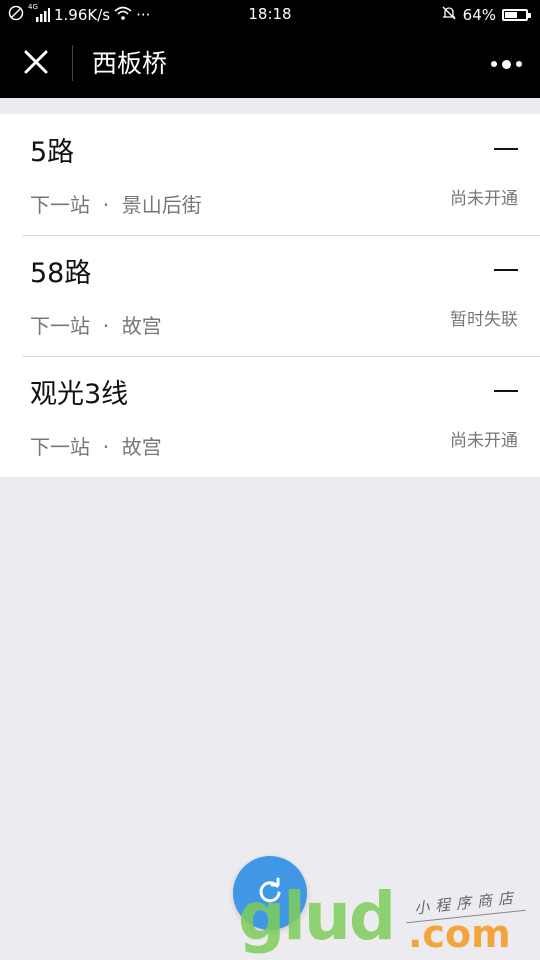 The image size is (540, 960). Describe the element at coordinates (79, 394) in the screenshot. I see `route-name: 观光3线` at that location.